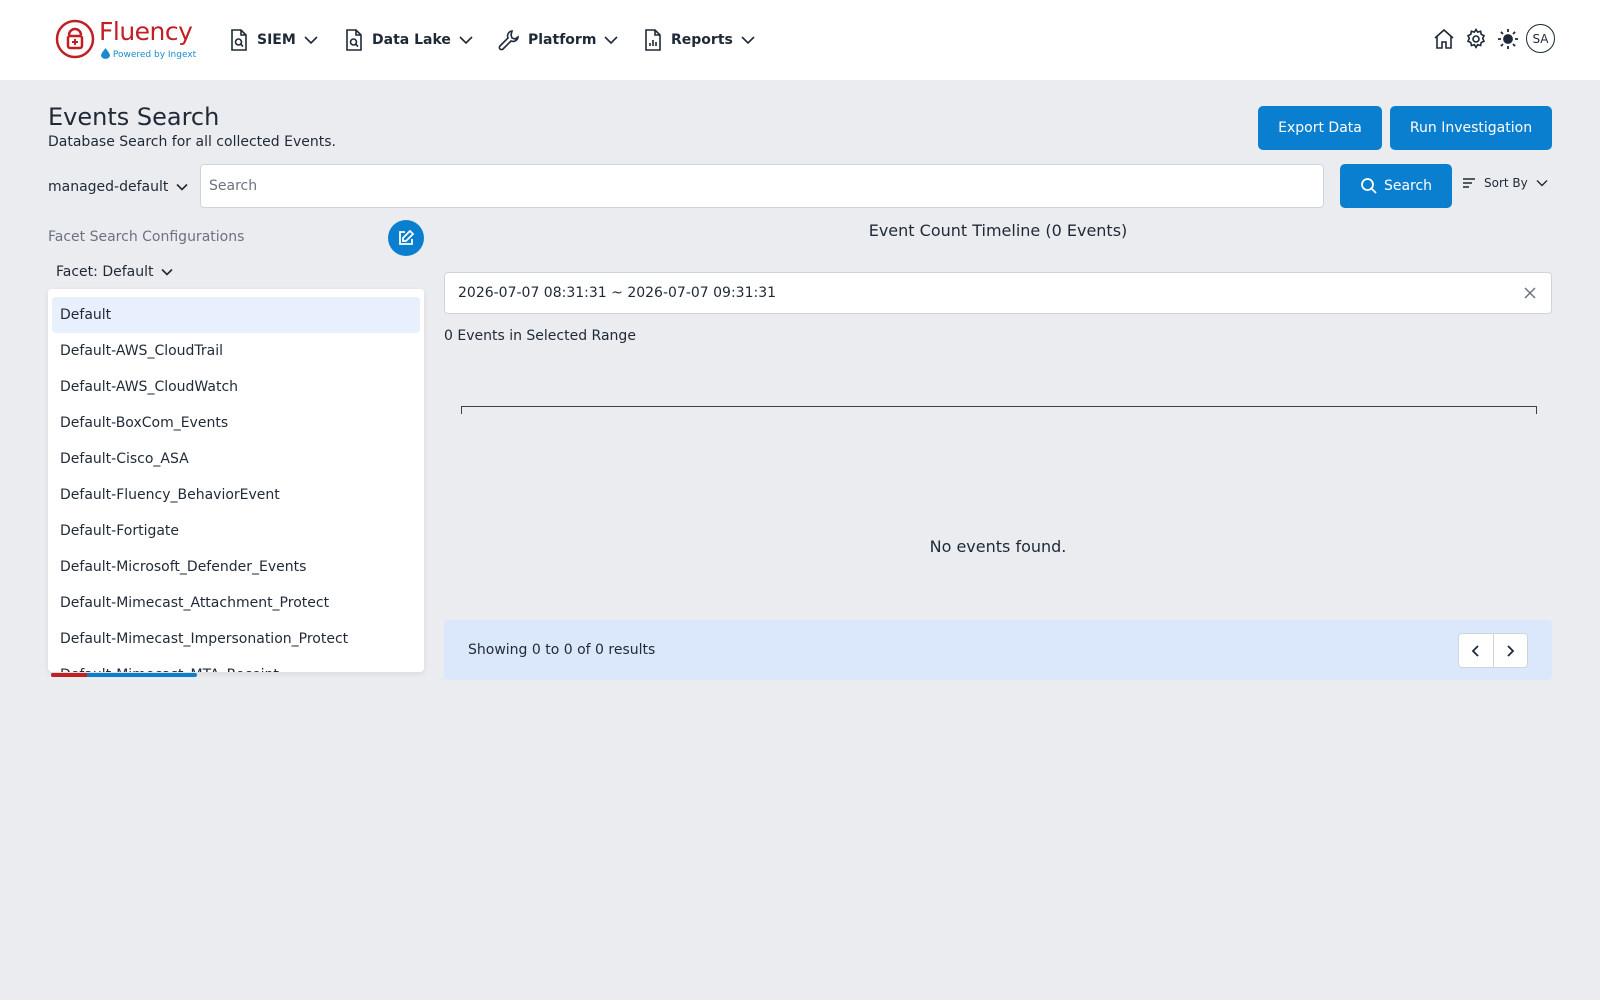  I want to click on search-button-label: Search, so click(1408, 186).